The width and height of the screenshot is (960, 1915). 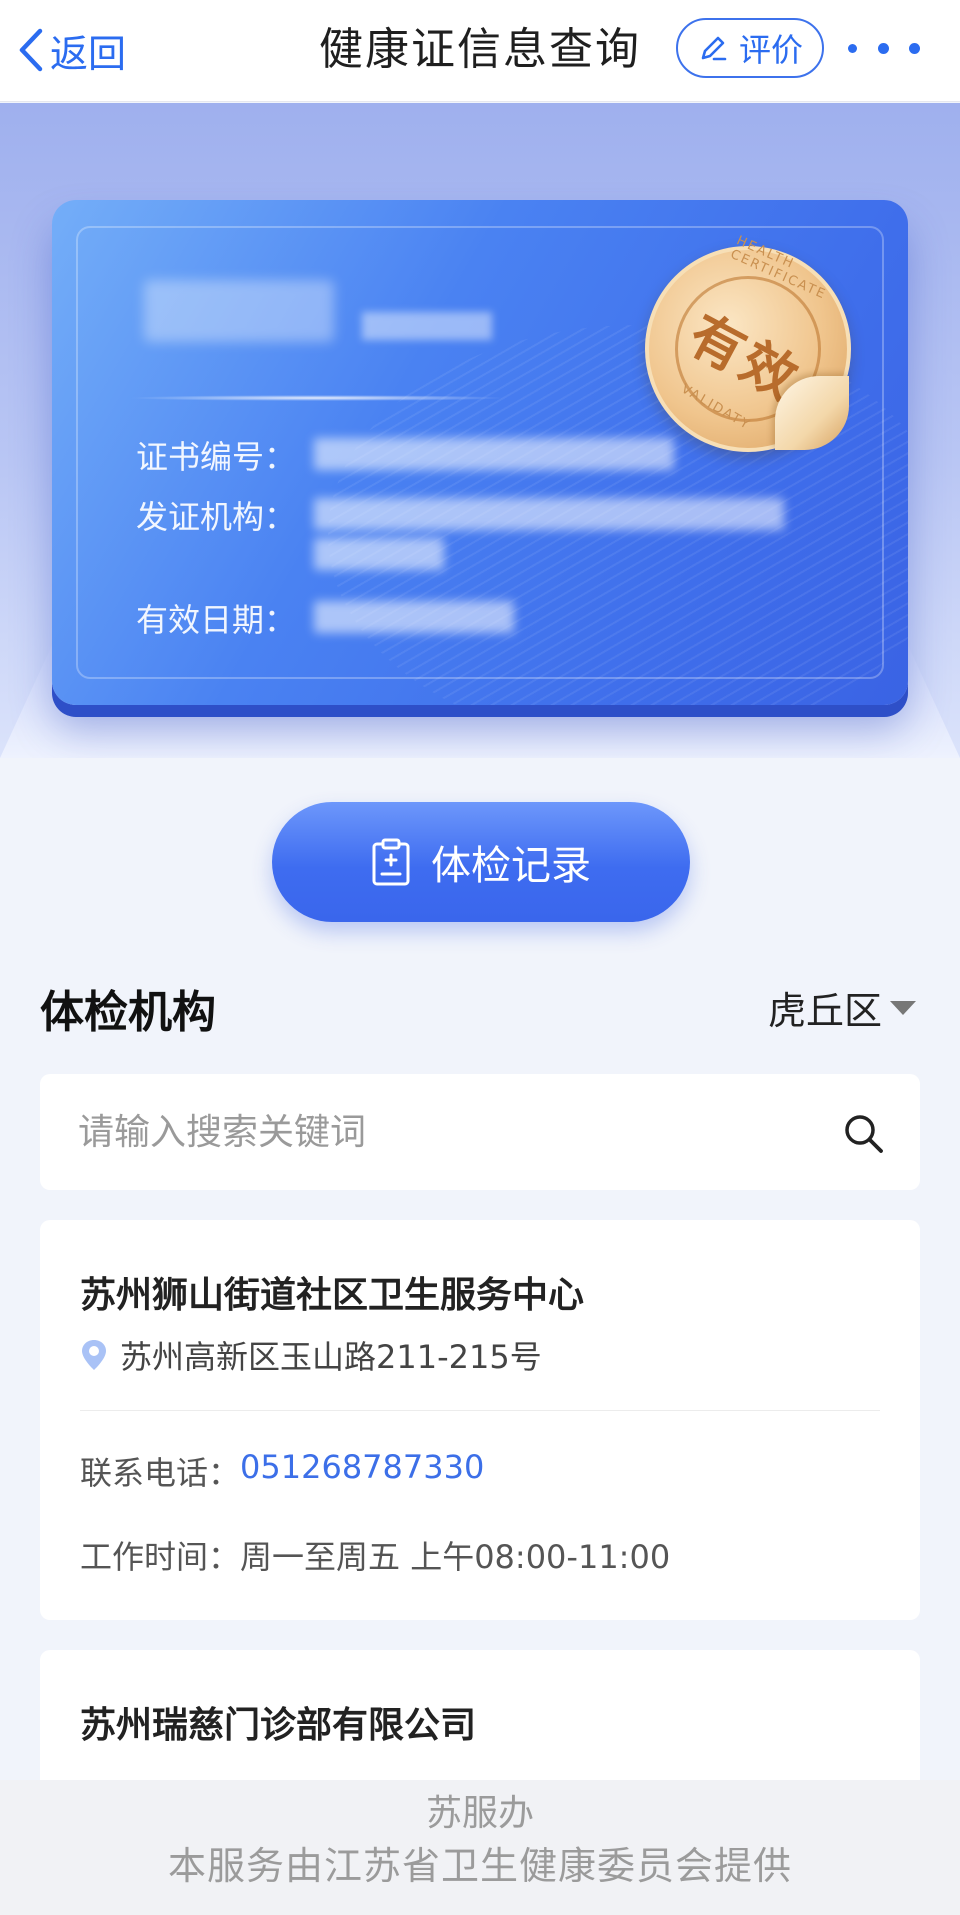 I want to click on exam-record-button: 体检记录, so click(x=481, y=862).